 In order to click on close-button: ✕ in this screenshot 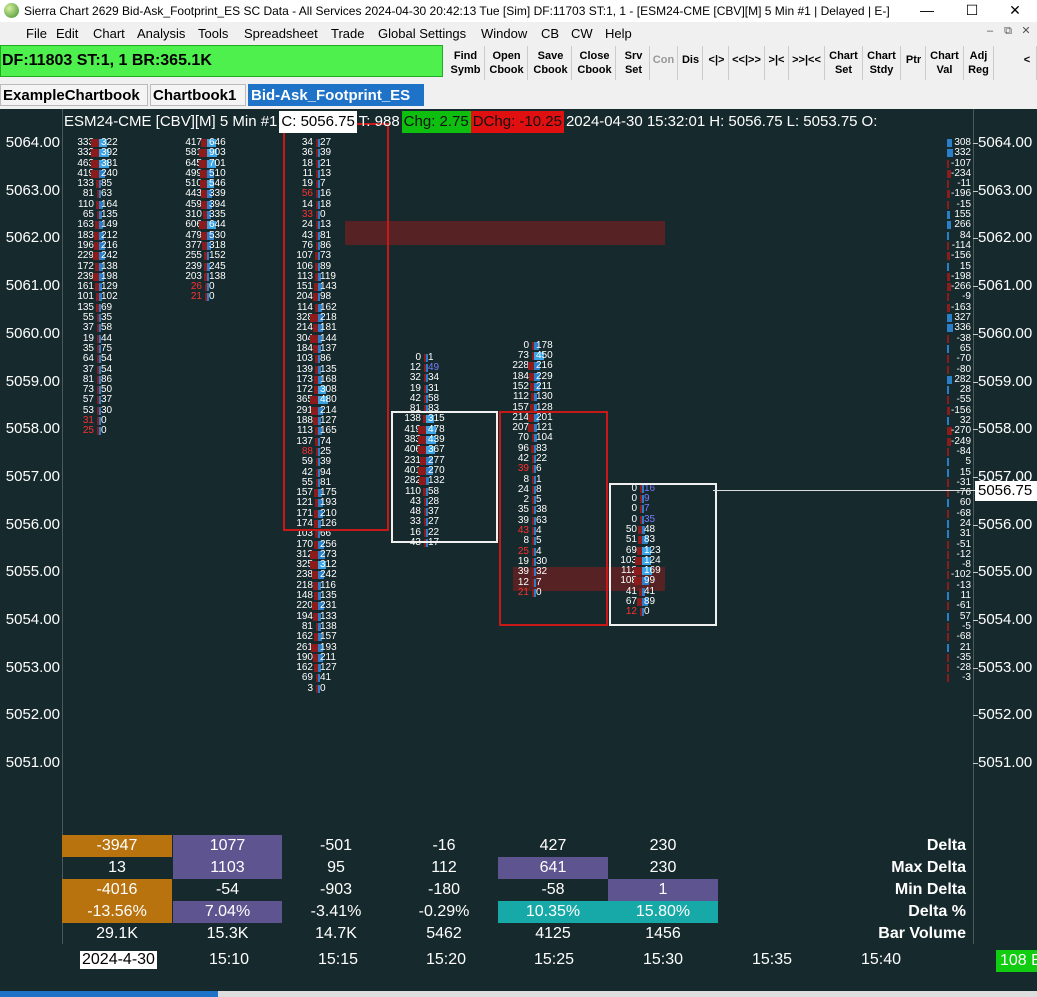, I will do `click(1015, 11)`.